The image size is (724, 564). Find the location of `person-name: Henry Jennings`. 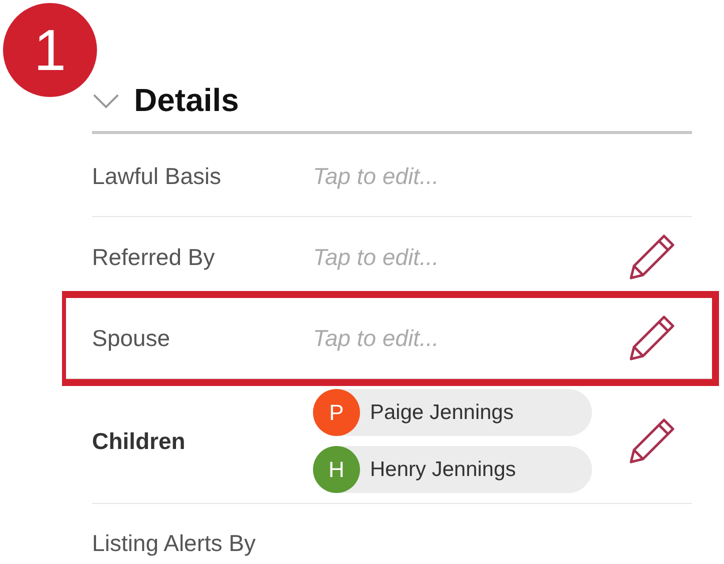

person-name: Henry Jennings is located at coordinates (443, 469).